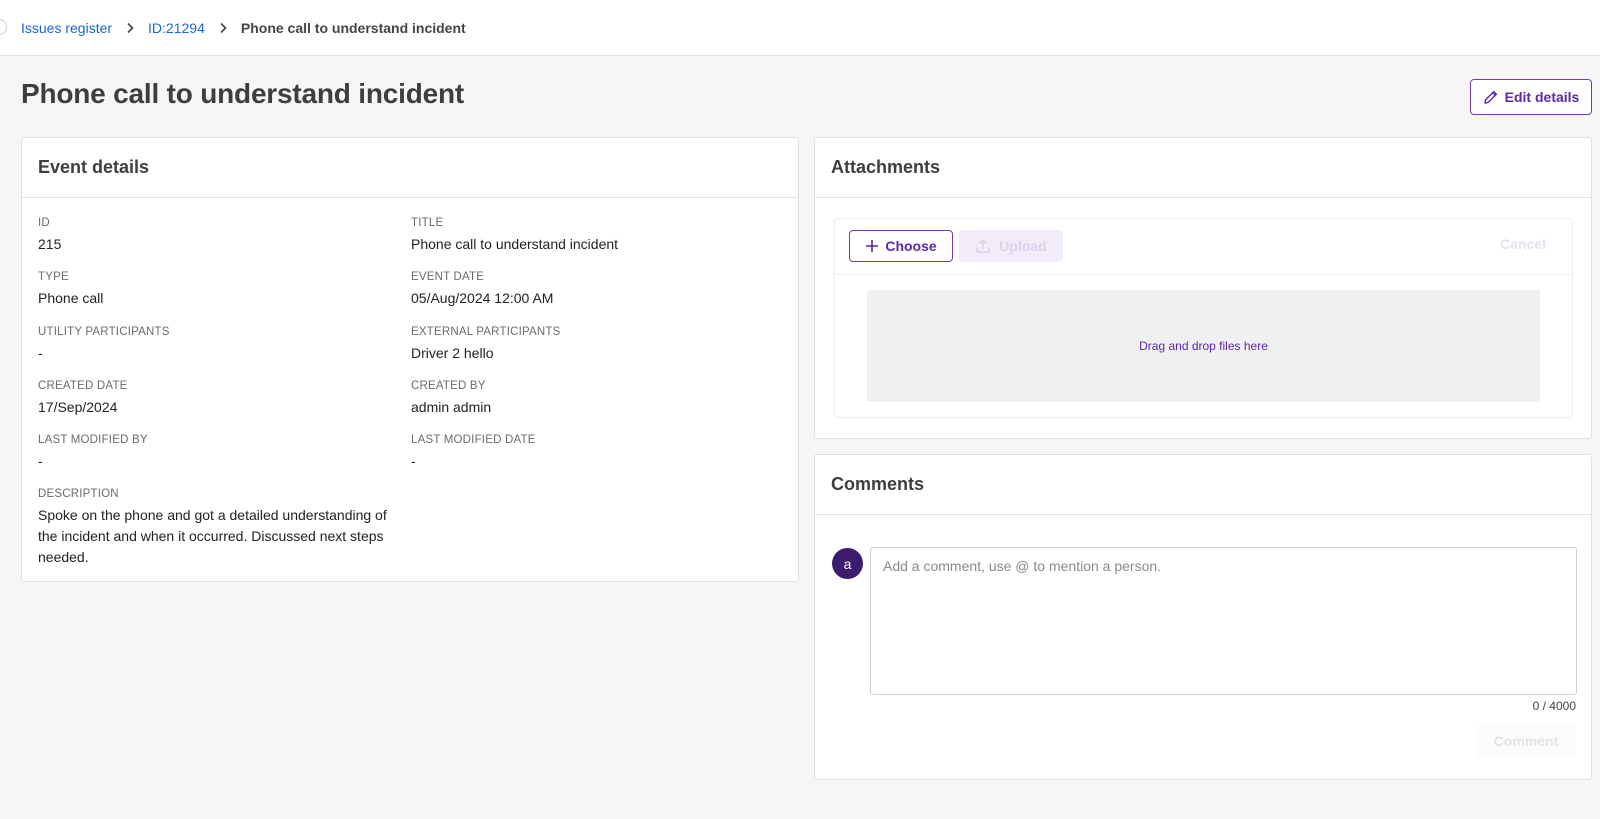  What do you see at coordinates (486, 332) in the screenshot?
I see `field-label: EXTERNAL PARTICIPANTS` at bounding box center [486, 332].